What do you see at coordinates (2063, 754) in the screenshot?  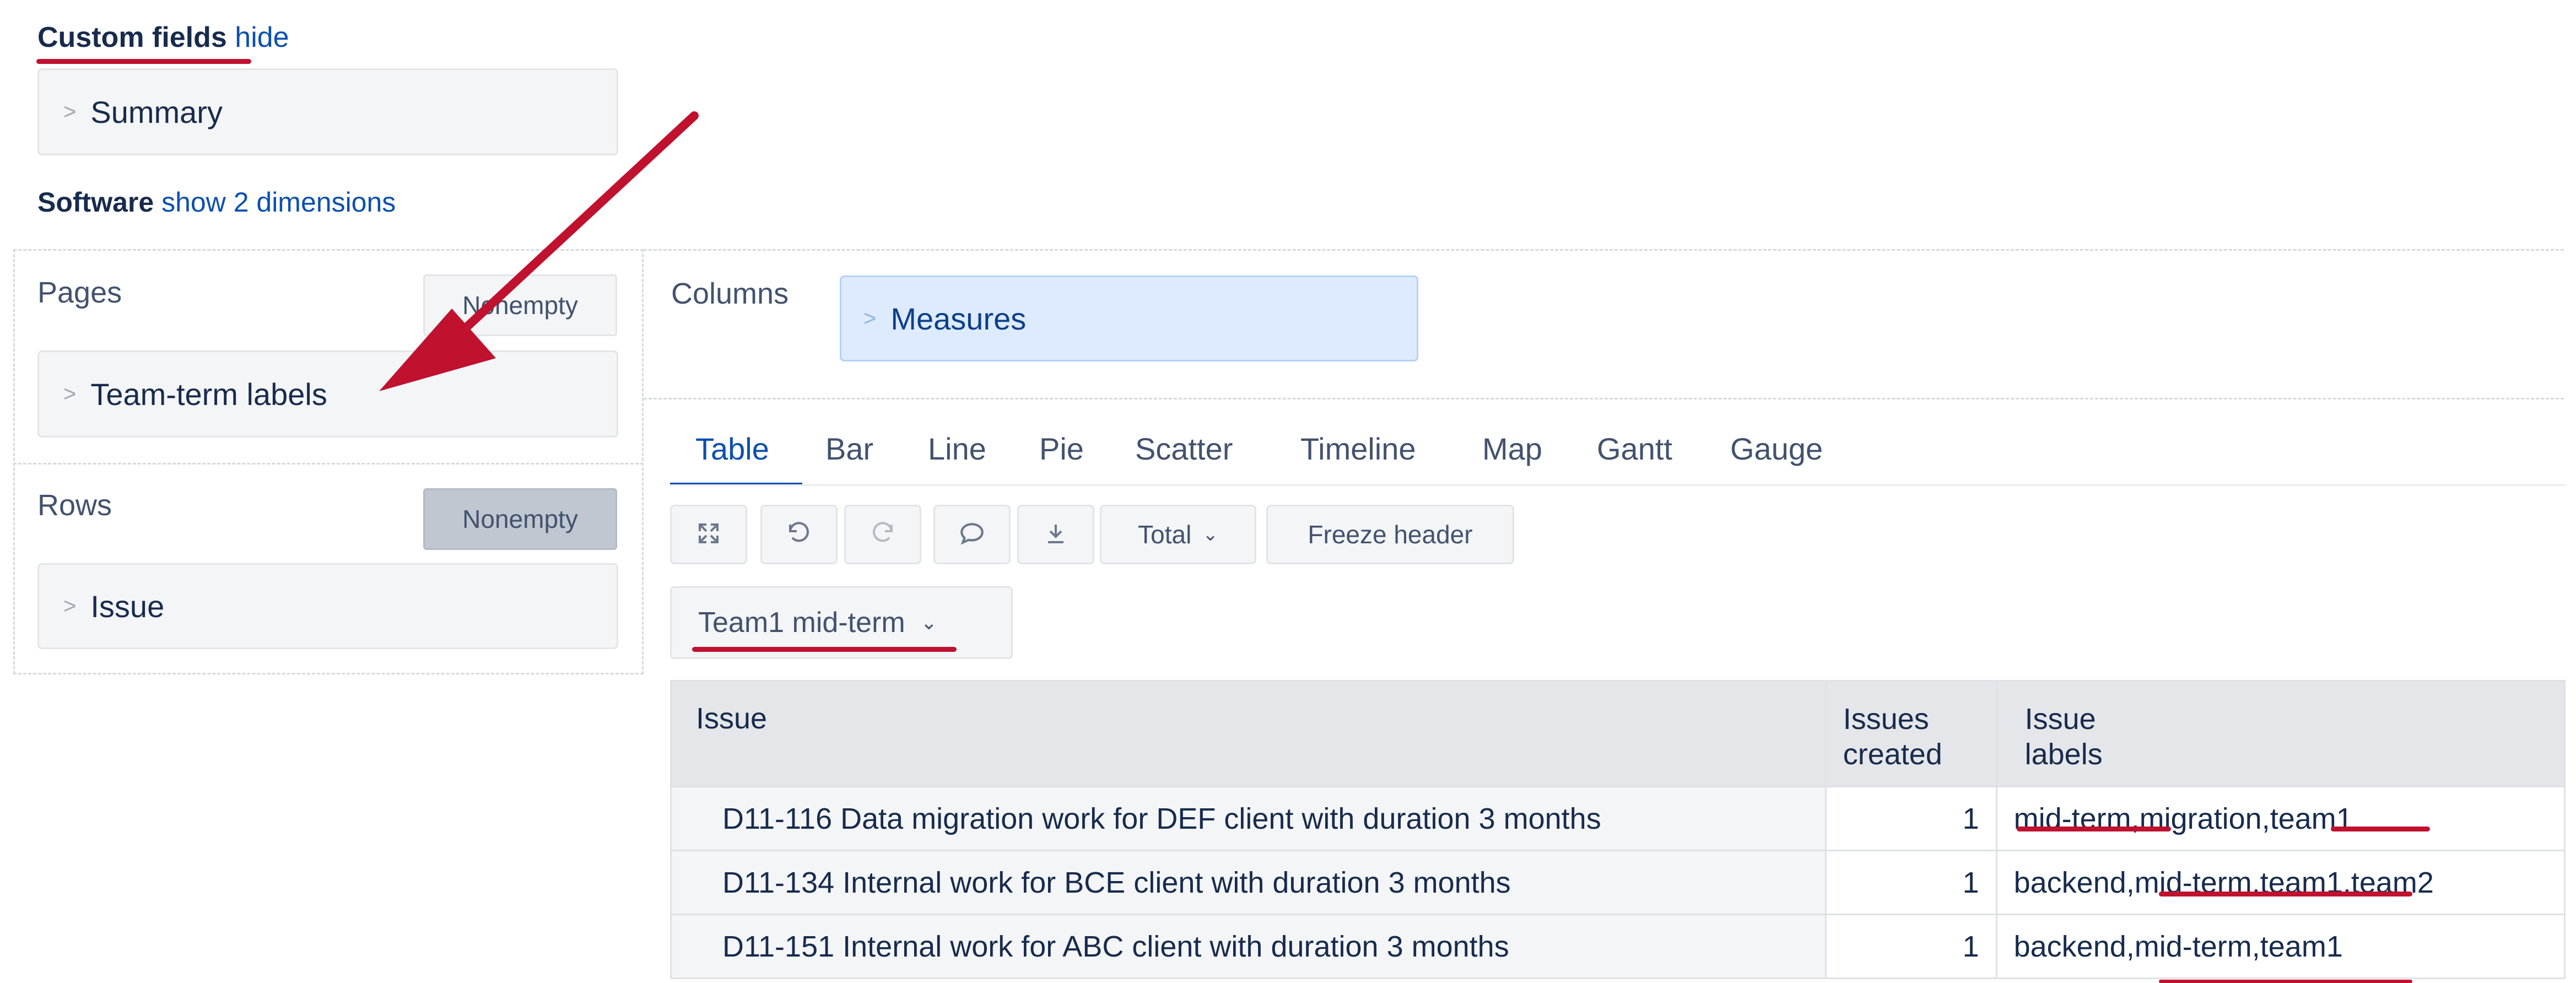 I see `header-labels-line2: labels` at bounding box center [2063, 754].